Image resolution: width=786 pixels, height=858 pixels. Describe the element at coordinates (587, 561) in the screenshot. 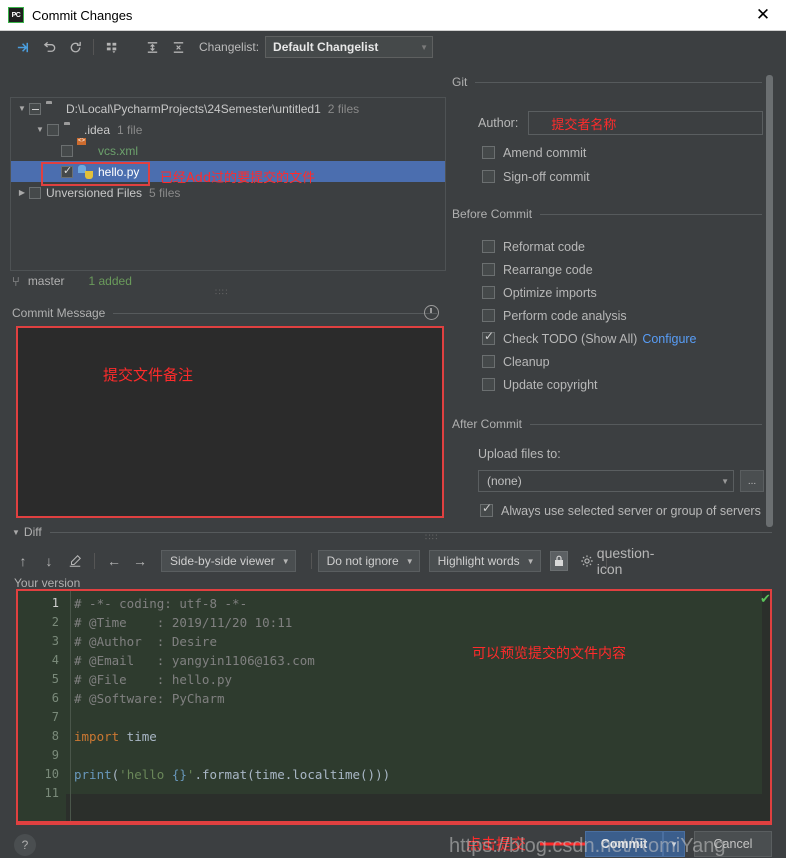

I see `gear-icon` at that location.